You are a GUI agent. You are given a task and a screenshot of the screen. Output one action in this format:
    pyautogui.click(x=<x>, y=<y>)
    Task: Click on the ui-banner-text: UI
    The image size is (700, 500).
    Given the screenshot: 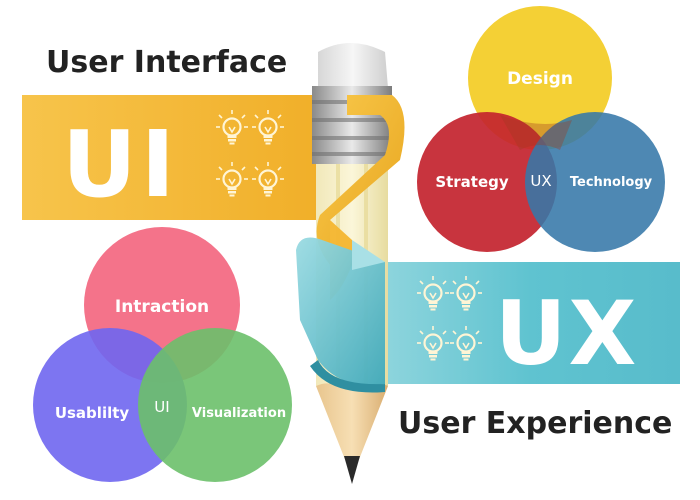 What is the action you would take?
    pyautogui.click(x=120, y=164)
    